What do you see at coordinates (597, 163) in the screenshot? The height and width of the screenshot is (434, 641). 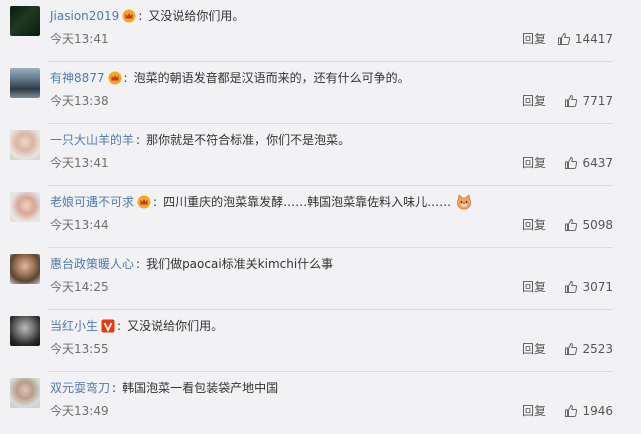 I see `like-count: 6437` at bounding box center [597, 163].